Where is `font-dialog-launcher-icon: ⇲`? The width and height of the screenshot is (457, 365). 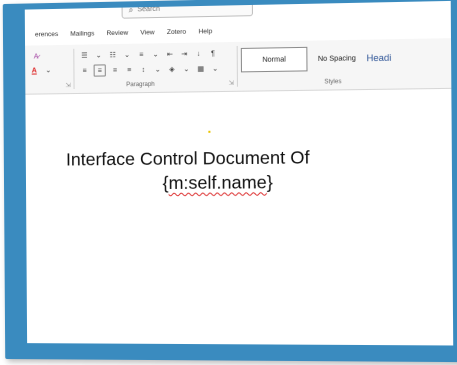 font-dialog-launcher-icon: ⇲ is located at coordinates (67, 85).